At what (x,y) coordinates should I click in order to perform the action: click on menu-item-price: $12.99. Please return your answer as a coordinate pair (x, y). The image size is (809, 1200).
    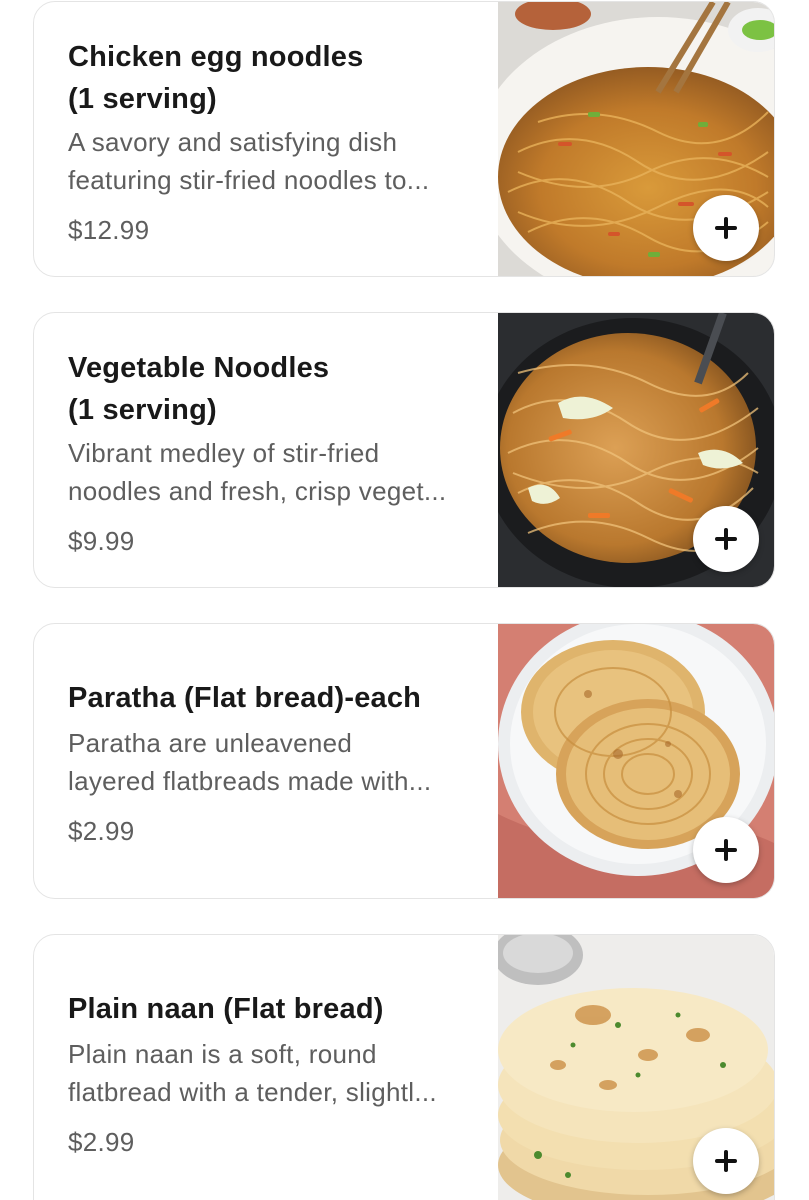
    Looking at the image, I should click on (109, 230).